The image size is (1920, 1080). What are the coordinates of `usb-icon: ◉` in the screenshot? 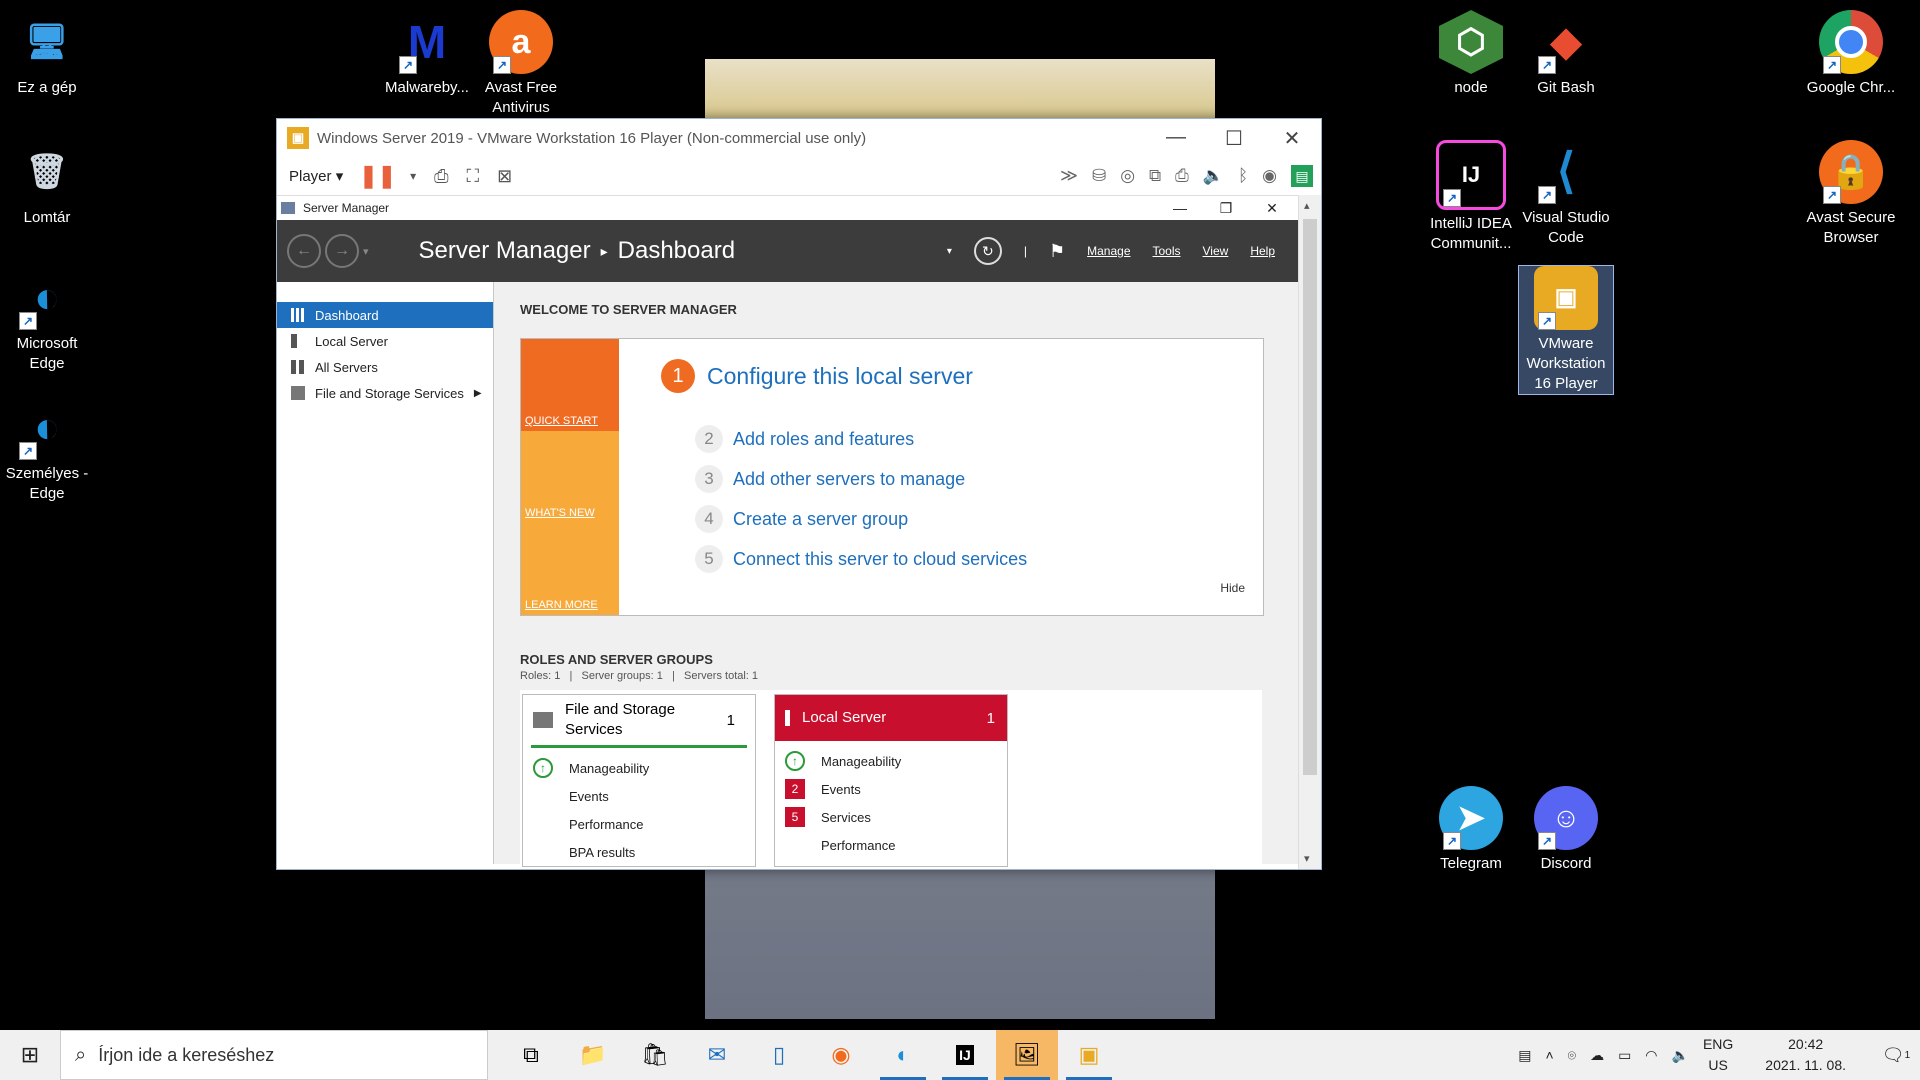 It's located at (1269, 176).